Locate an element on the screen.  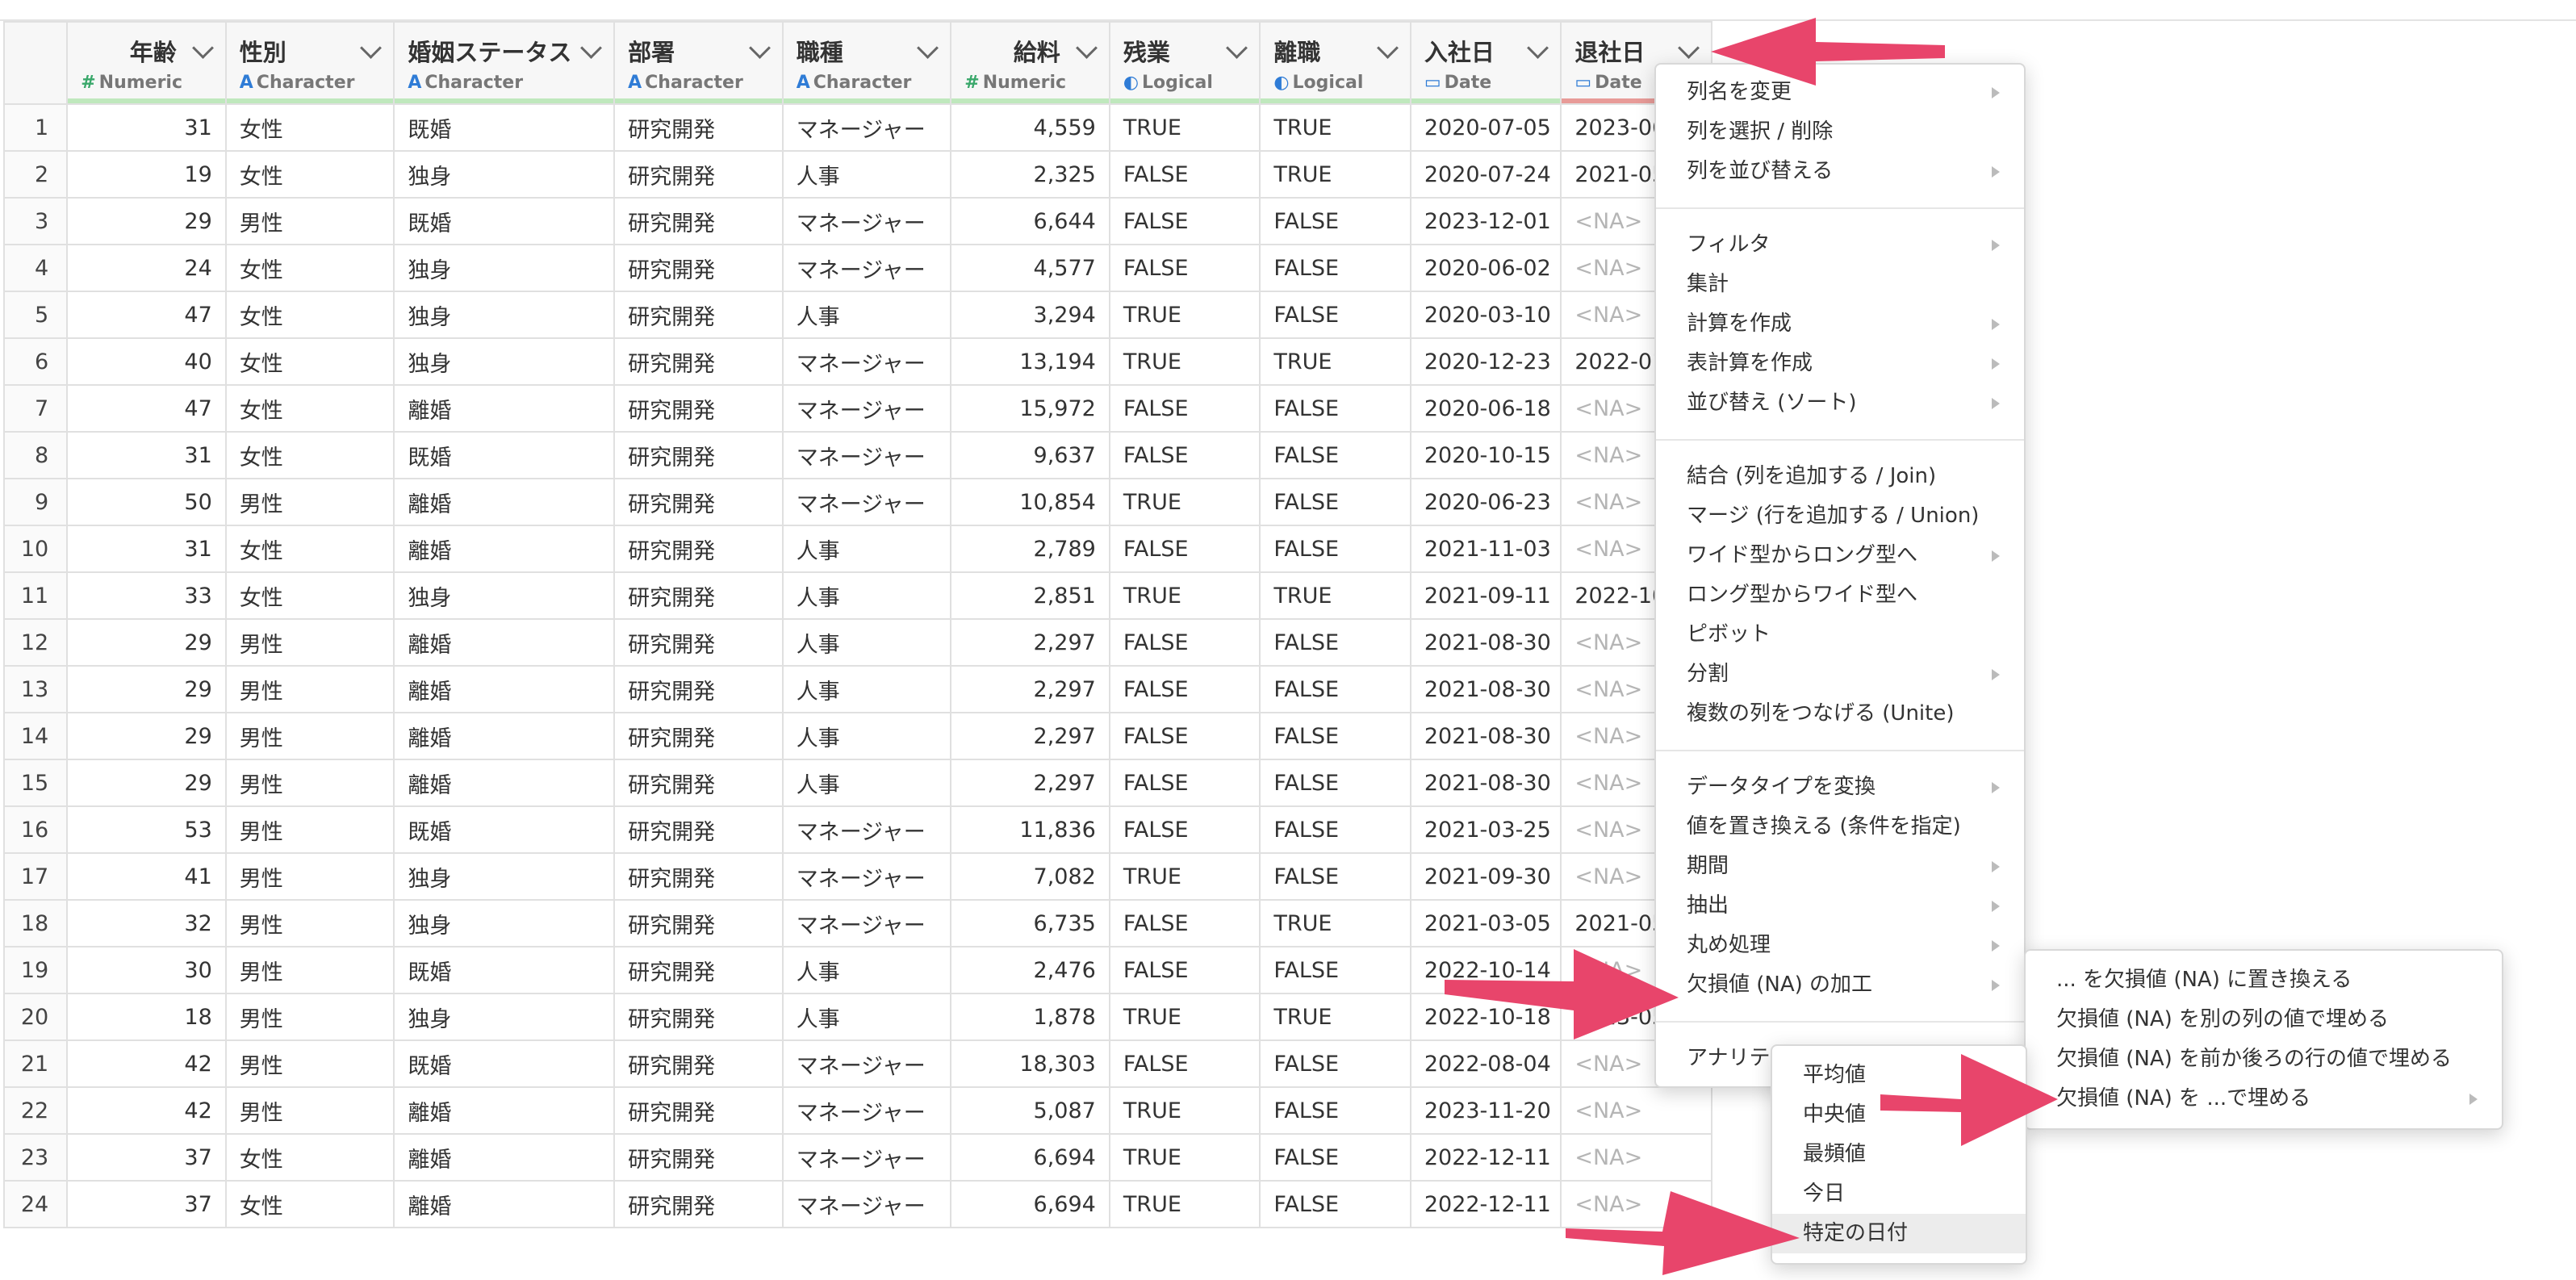
table-cell: 2,476 is located at coordinates (1030, 970).